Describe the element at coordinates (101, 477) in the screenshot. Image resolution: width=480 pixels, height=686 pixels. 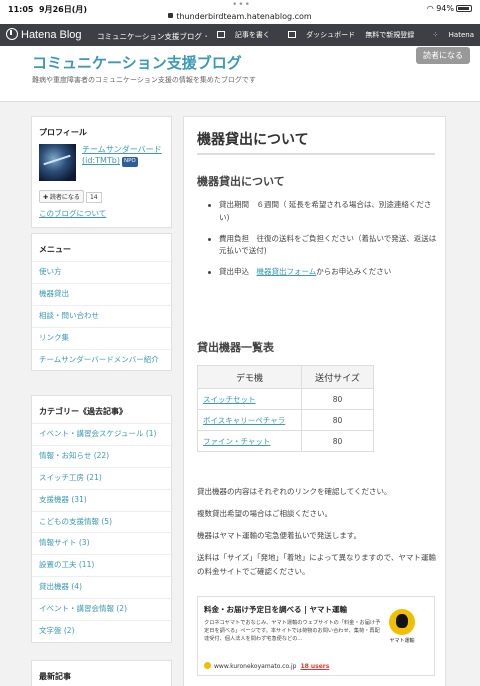
I see `category-item: スイッチ工房 (21)` at that location.